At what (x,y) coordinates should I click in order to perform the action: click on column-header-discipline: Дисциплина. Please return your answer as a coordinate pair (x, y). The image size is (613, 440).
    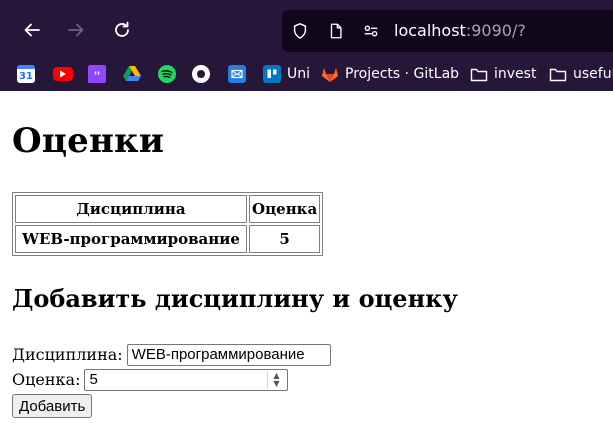
    Looking at the image, I should click on (131, 209).